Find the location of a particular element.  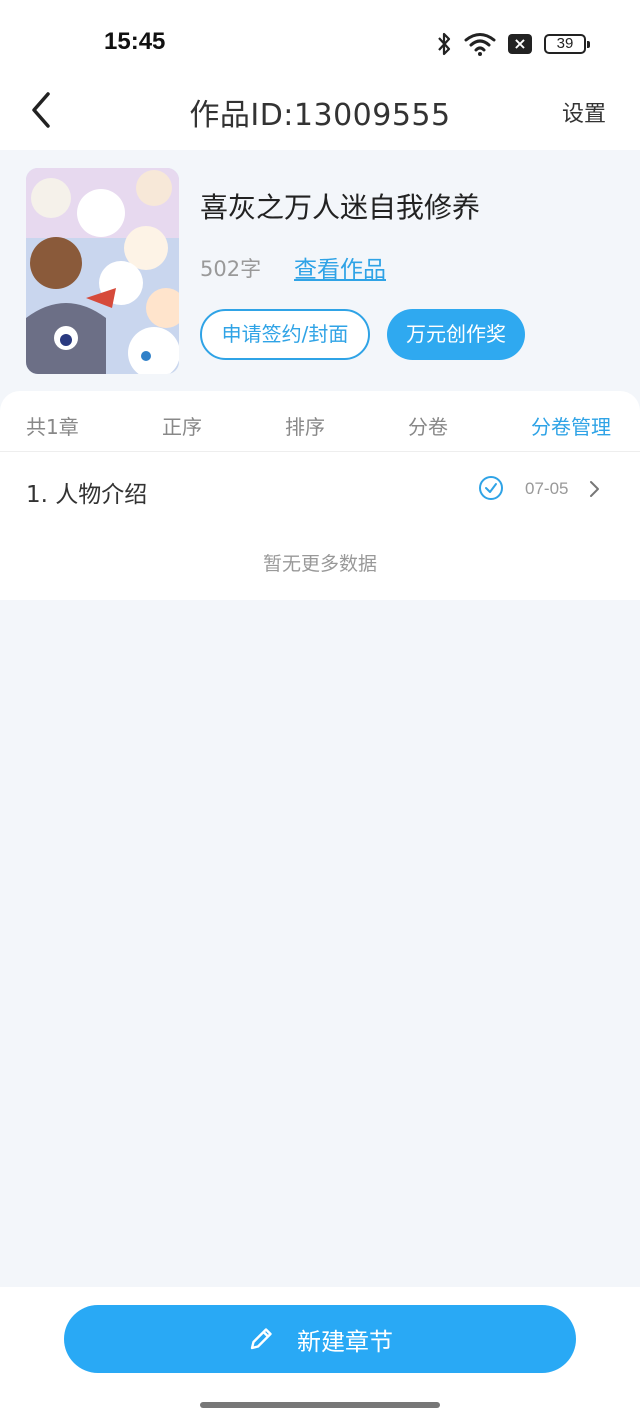

settings-button: 设置 is located at coordinates (584, 112).